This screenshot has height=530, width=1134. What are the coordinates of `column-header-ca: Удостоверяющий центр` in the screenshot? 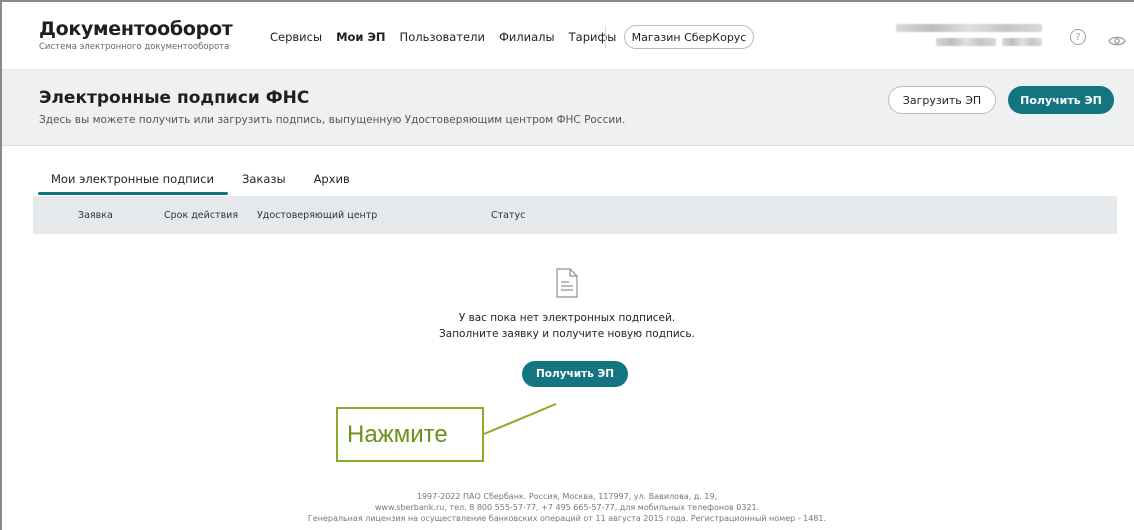 It's located at (317, 215).